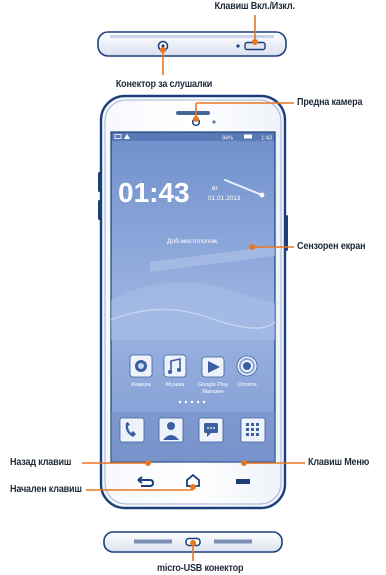  What do you see at coordinates (193, 241) in the screenshot?
I see `location-hint: Доб.местополож.` at bounding box center [193, 241].